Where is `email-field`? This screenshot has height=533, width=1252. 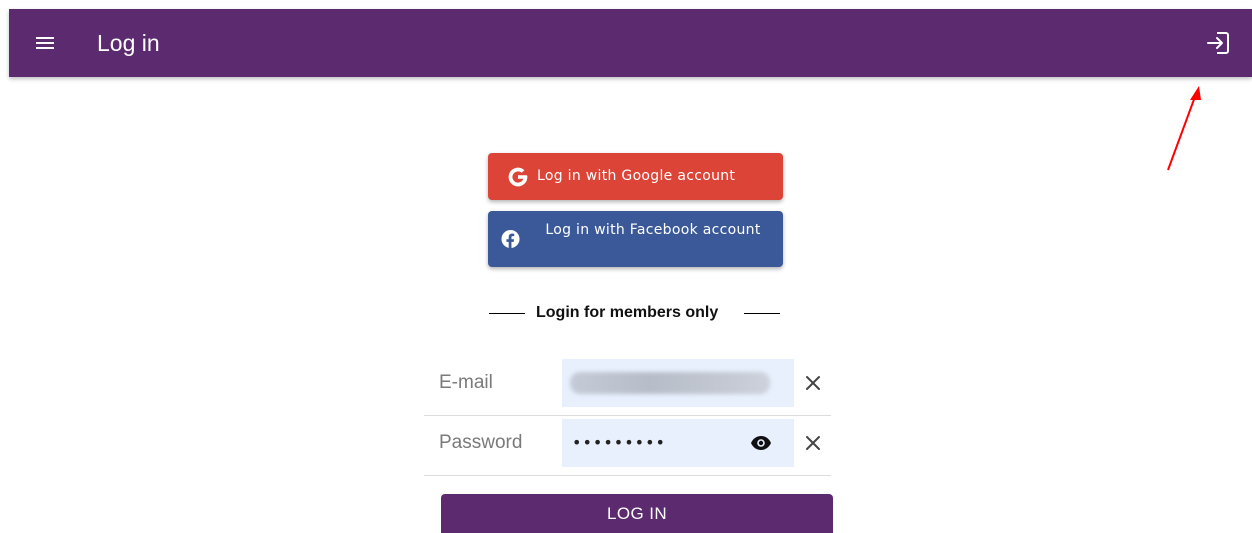
email-field is located at coordinates (678, 383).